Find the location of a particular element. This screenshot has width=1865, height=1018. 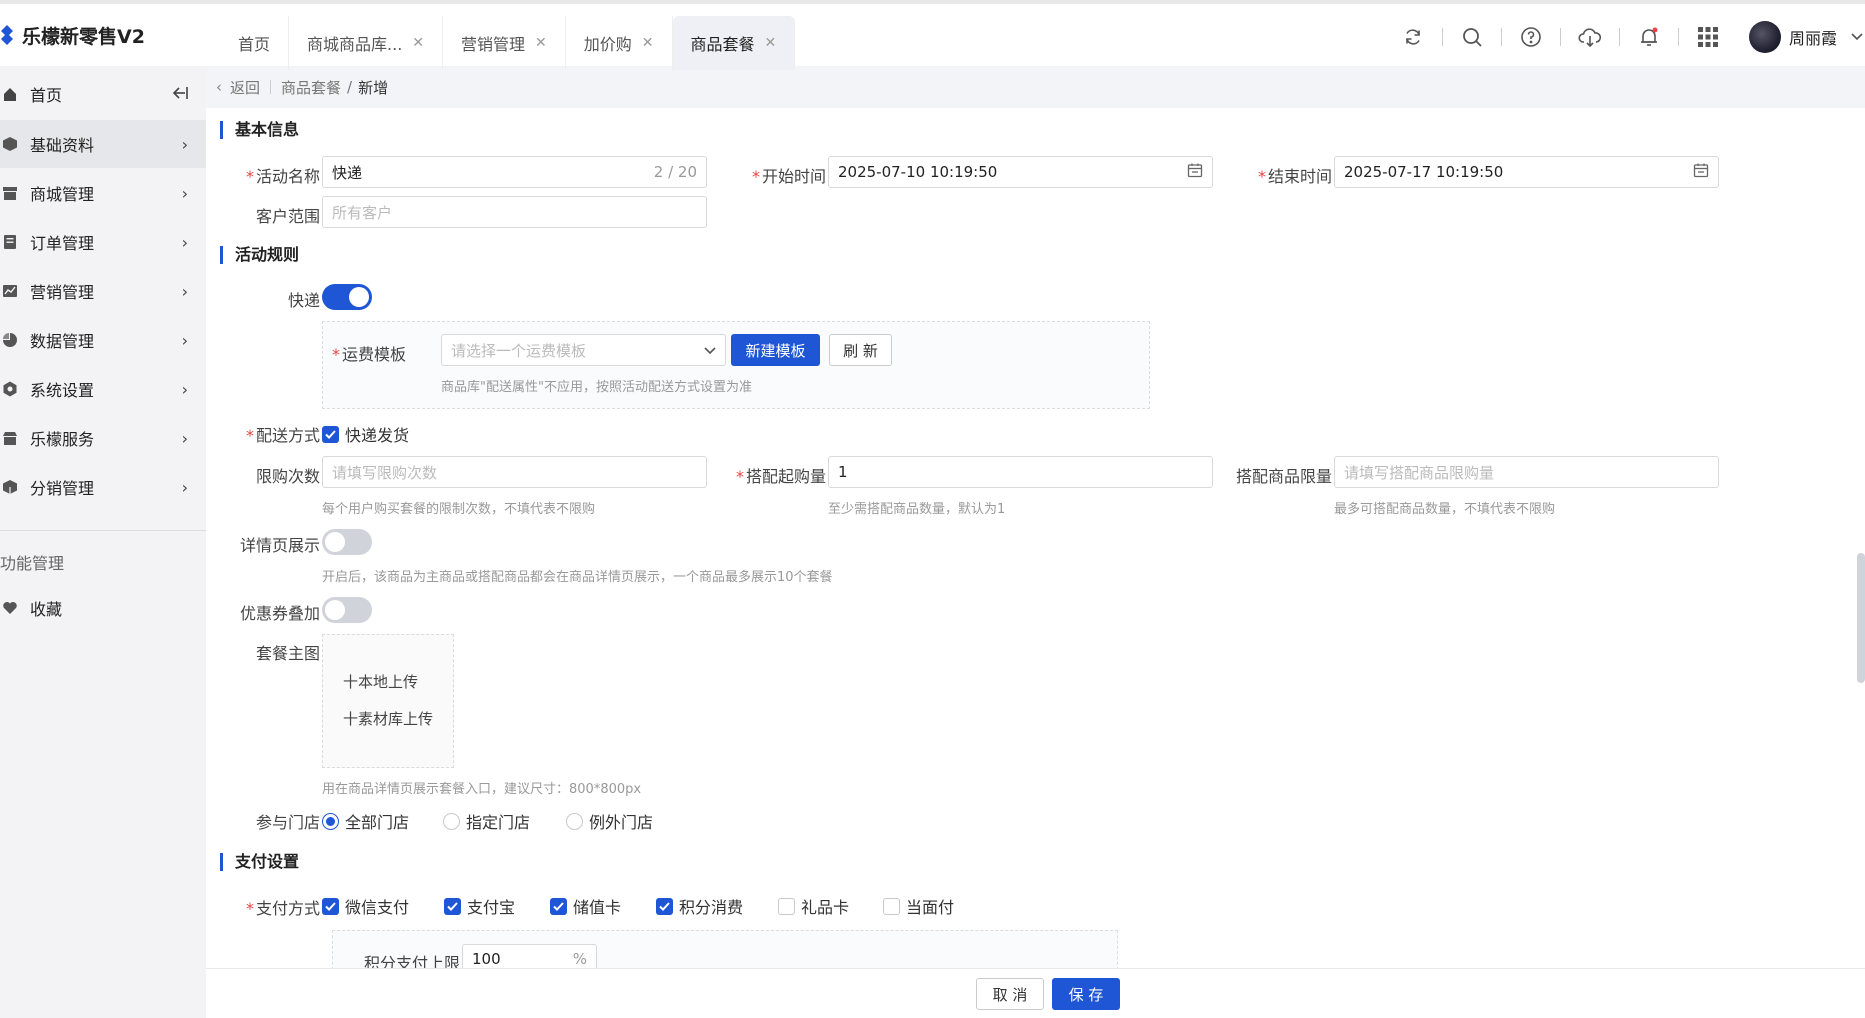

checkbox-checked-icon is located at coordinates (664, 906).